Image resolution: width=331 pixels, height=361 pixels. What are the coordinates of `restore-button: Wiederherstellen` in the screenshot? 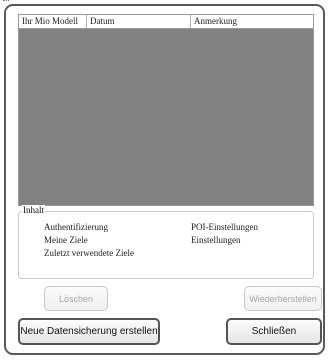 It's located at (283, 298).